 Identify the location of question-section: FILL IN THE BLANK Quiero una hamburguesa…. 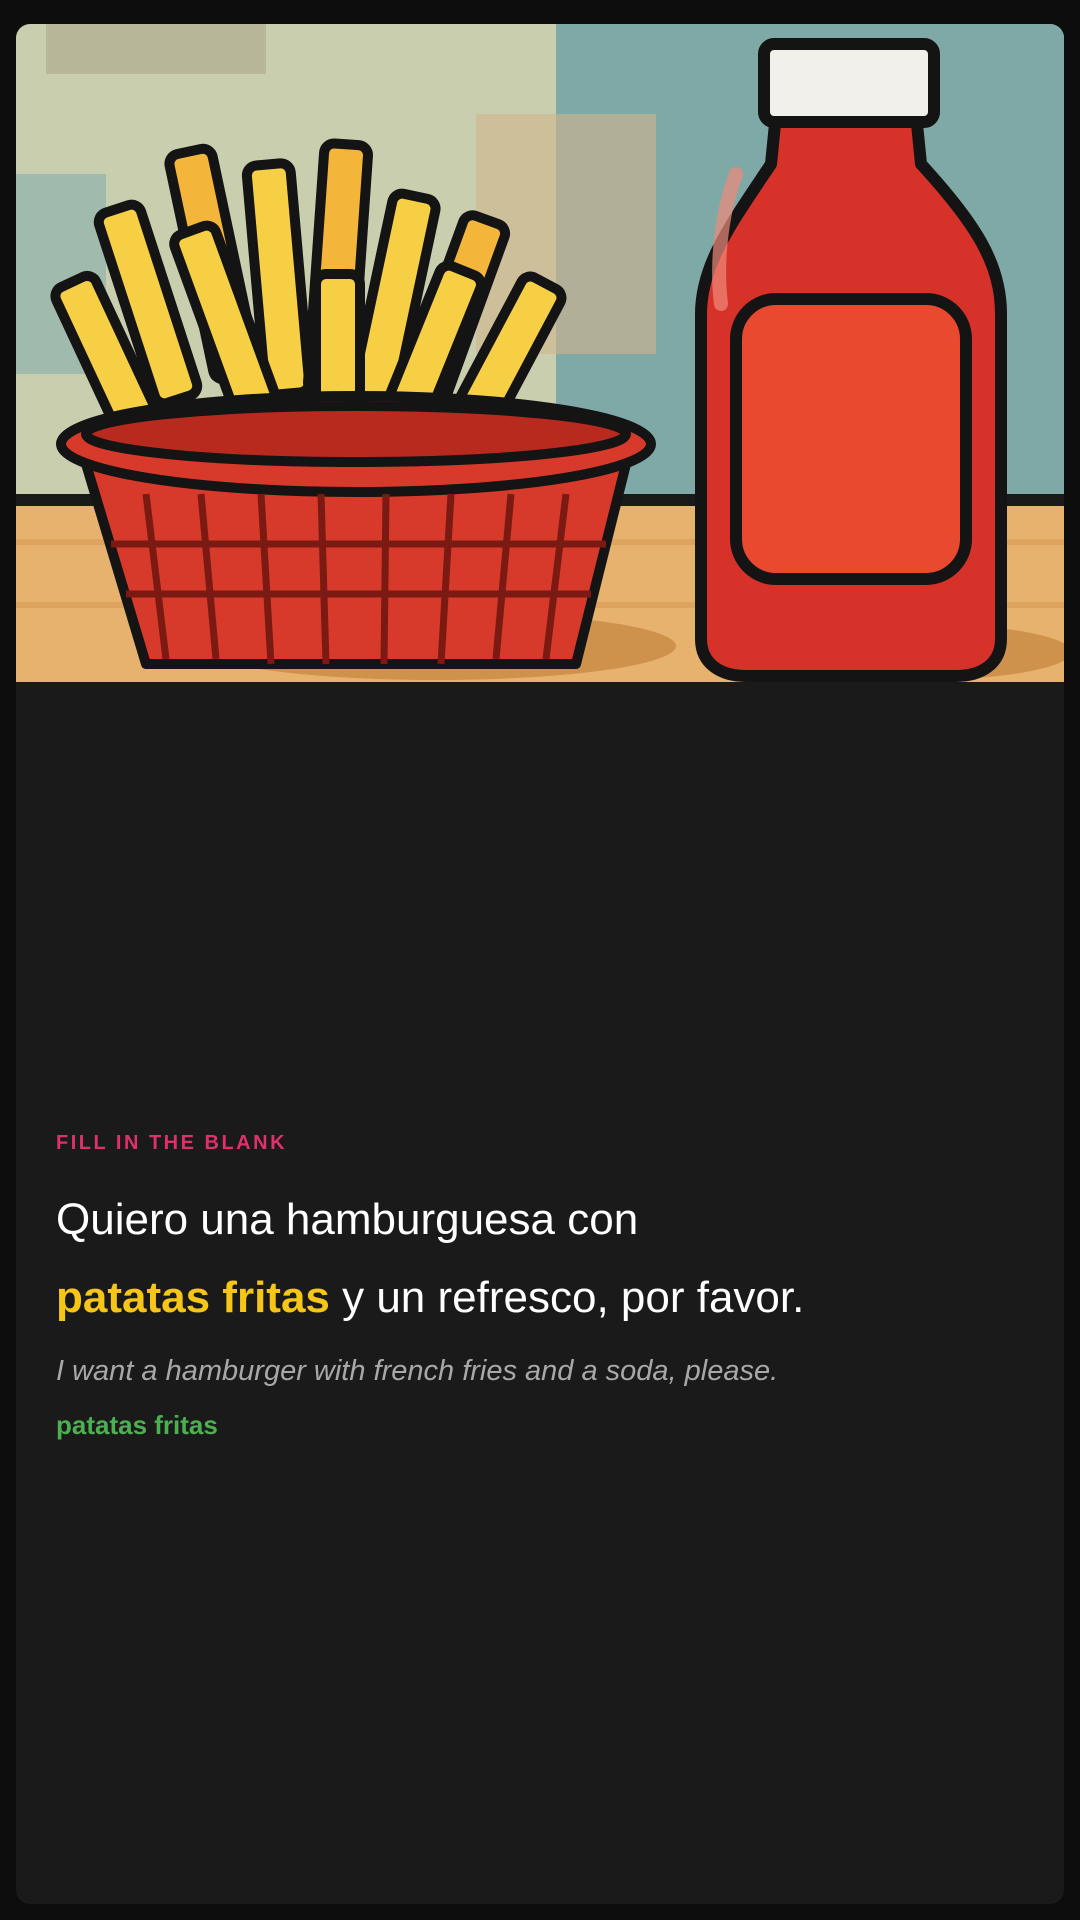
(540, 1286).